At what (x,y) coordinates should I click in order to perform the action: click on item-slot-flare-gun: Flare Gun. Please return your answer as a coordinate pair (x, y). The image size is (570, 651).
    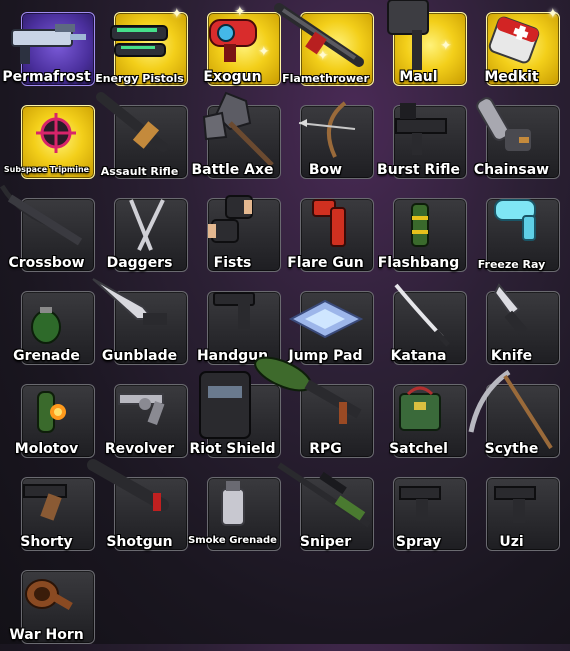
    Looking at the image, I should click on (326, 232).